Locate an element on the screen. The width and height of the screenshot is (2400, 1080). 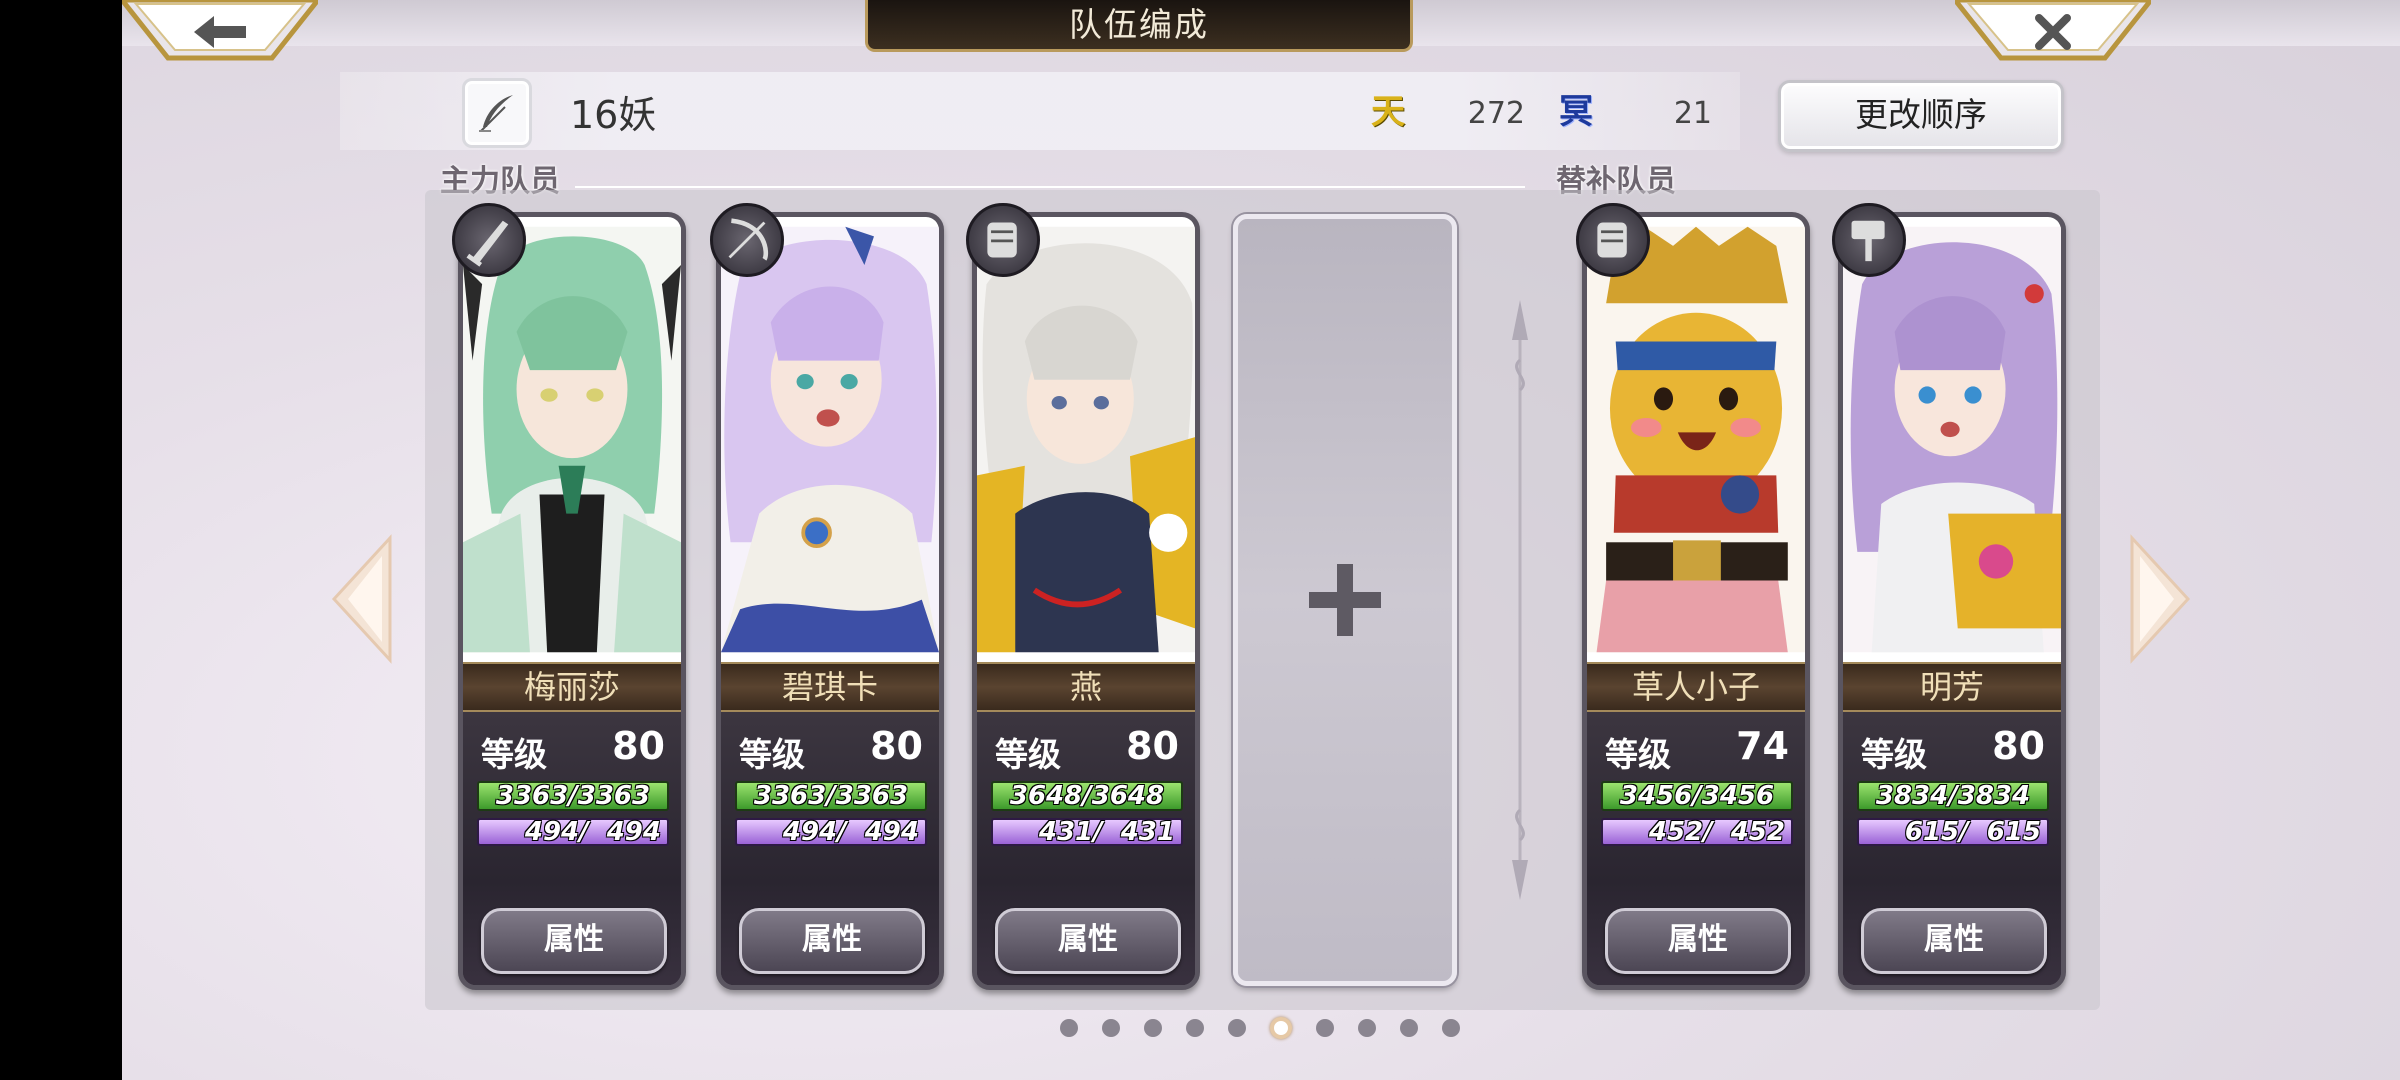
member-card: 碧琪卡 等级 80 3363/3363 494/ 494 属性 is located at coordinates (830, 601).